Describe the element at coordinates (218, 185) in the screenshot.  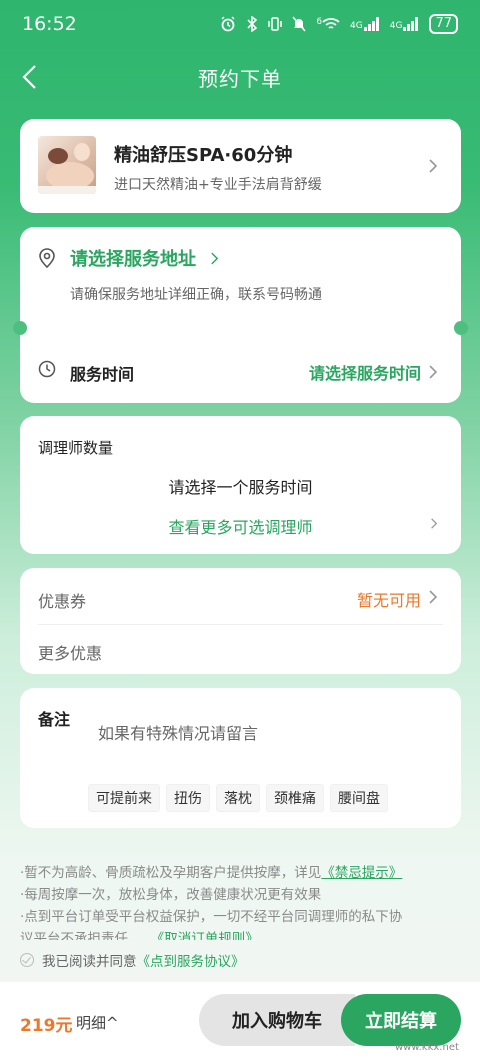
I see `service-desc: 进口天然精油+专业手法肩背舒缓` at that location.